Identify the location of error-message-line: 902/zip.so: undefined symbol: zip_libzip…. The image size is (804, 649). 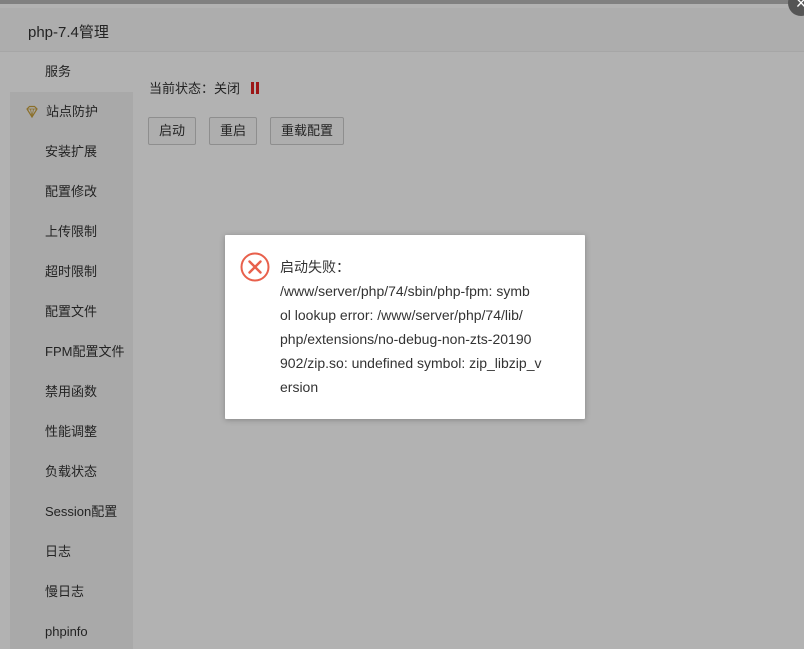
(411, 363).